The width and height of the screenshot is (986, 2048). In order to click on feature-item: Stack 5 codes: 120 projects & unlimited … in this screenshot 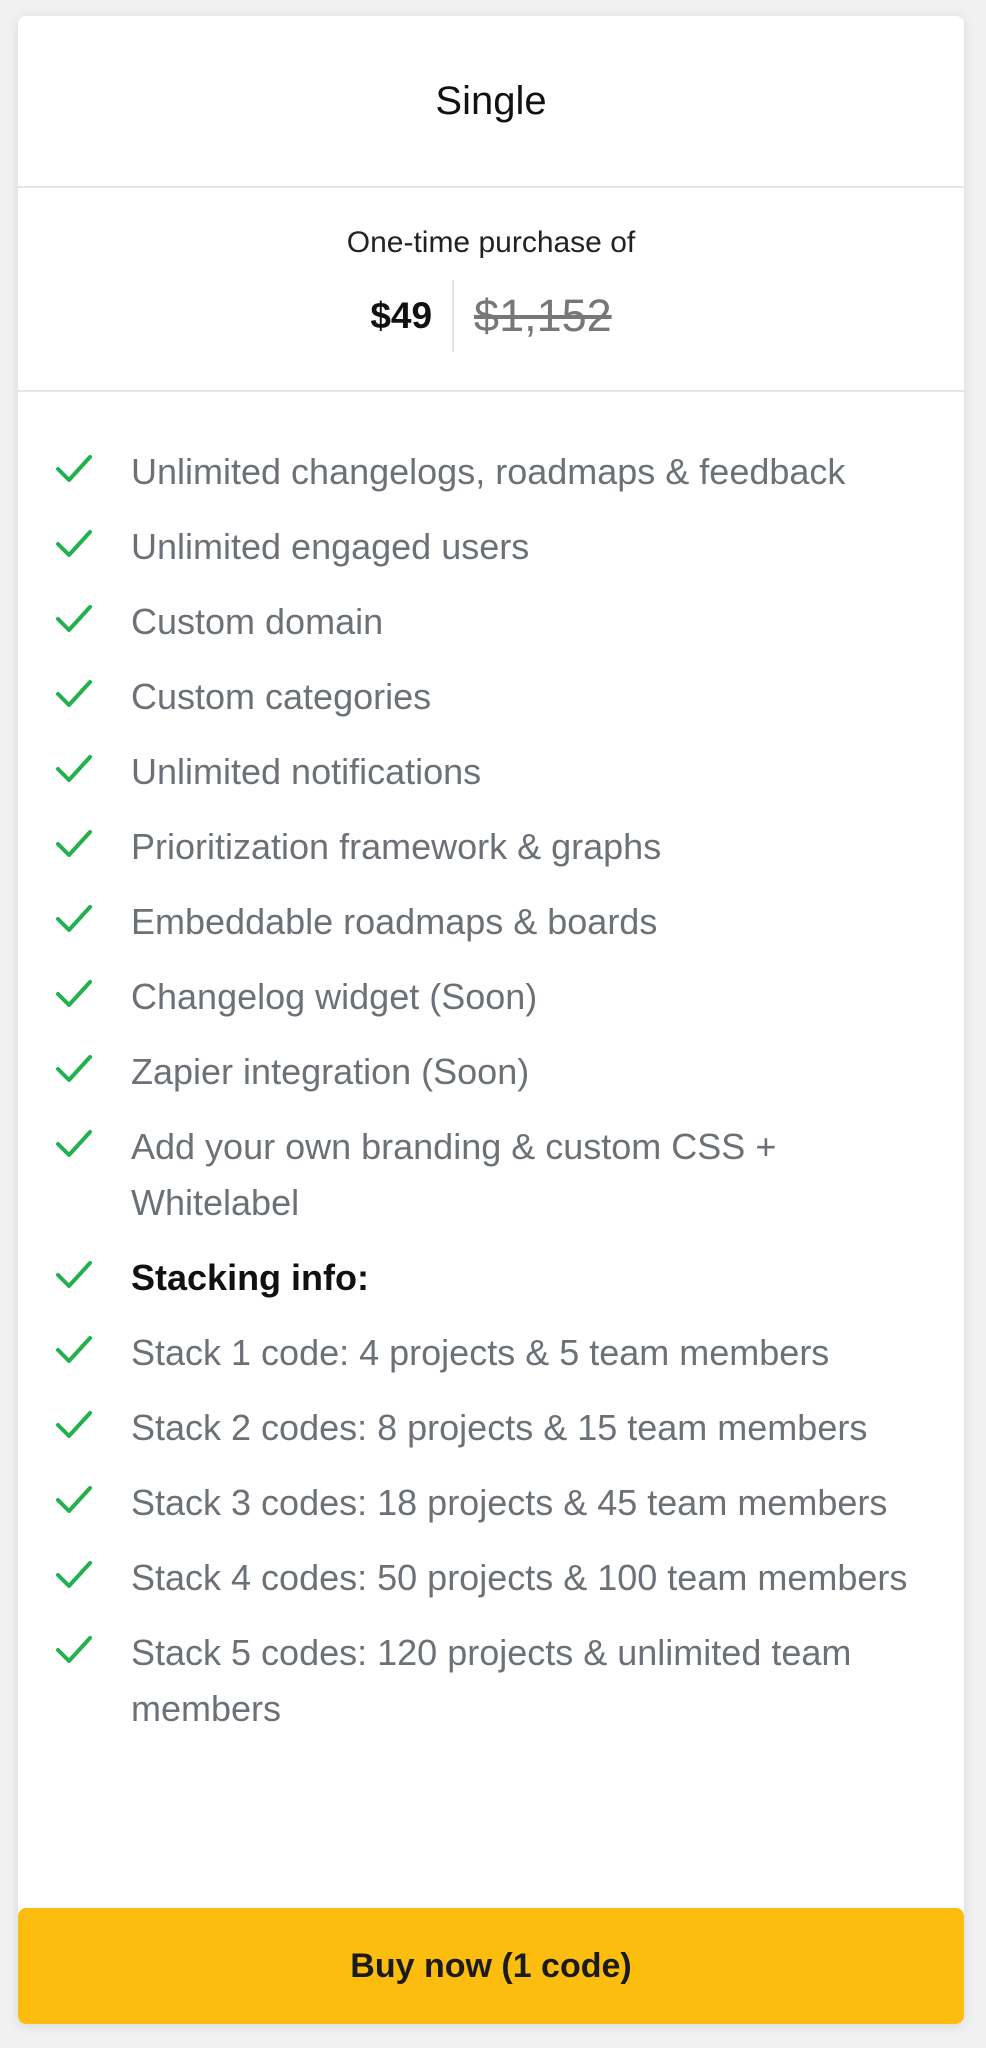, I will do `click(491, 1681)`.